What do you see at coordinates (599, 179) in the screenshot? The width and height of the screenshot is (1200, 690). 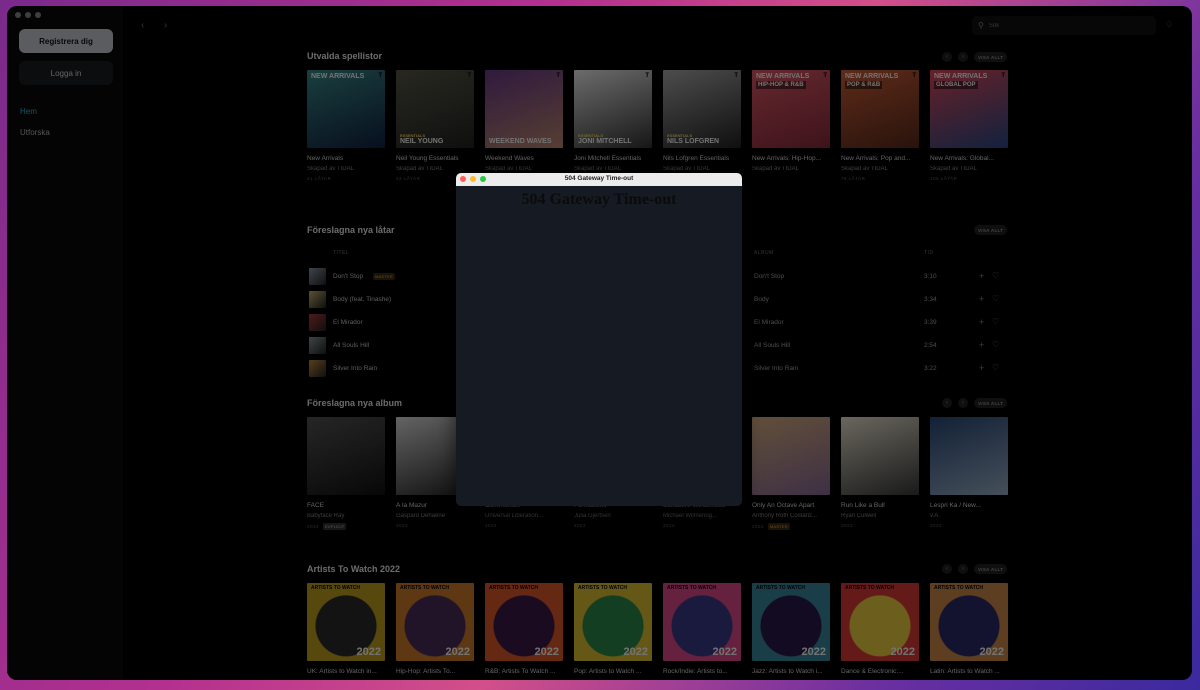 I see `error-window-titlebar: 504 Gateway Time-out` at bounding box center [599, 179].